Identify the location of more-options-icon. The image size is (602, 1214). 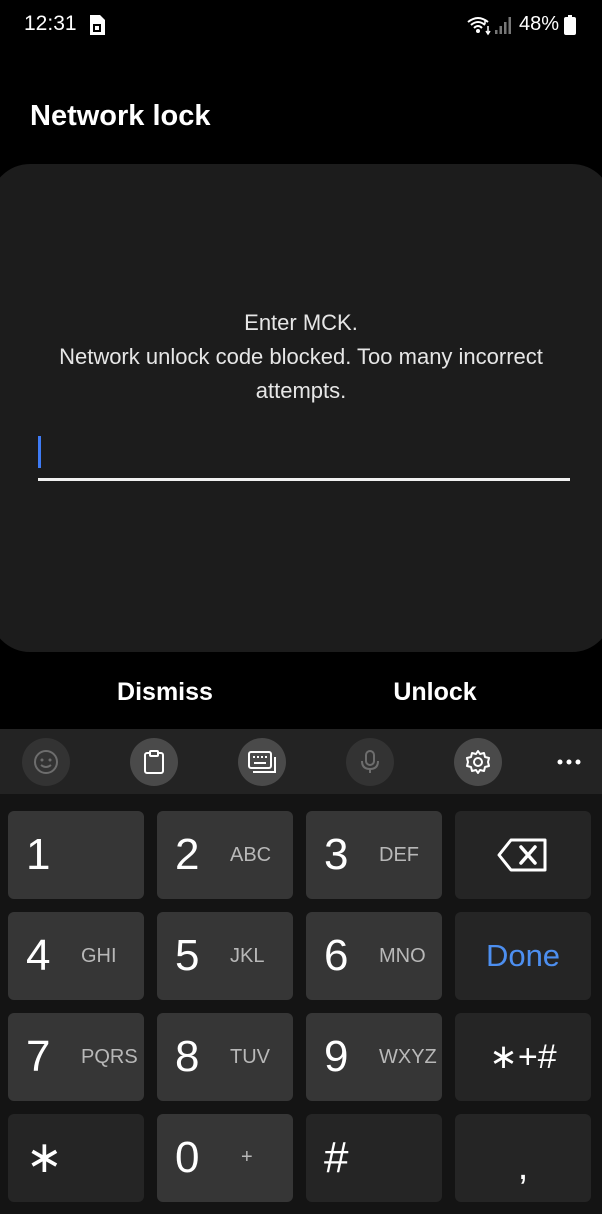
(569, 762).